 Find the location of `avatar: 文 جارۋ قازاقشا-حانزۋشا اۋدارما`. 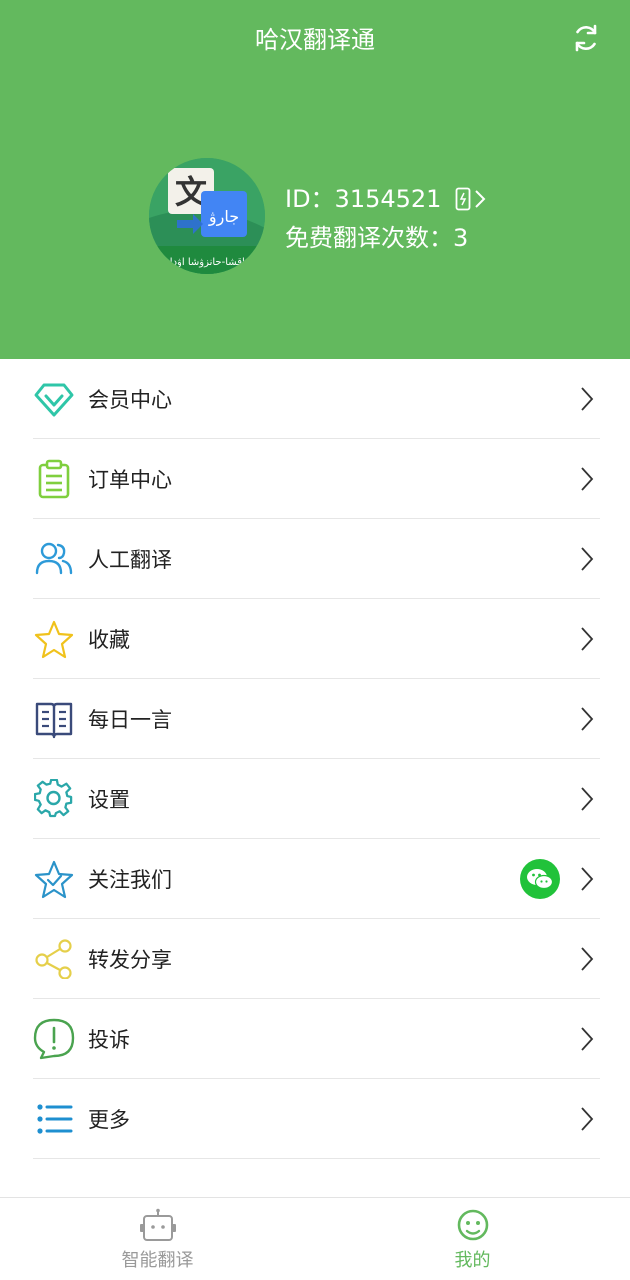

avatar: 文 جارۋ قازاقشا-حانزۋشا اۋدارما is located at coordinates (207, 216).